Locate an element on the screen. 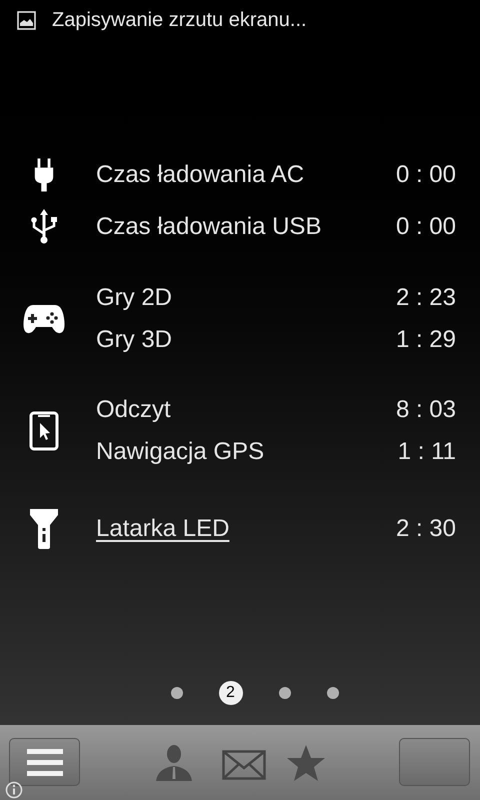  row-label: Nawigacja GPS is located at coordinates (180, 452).